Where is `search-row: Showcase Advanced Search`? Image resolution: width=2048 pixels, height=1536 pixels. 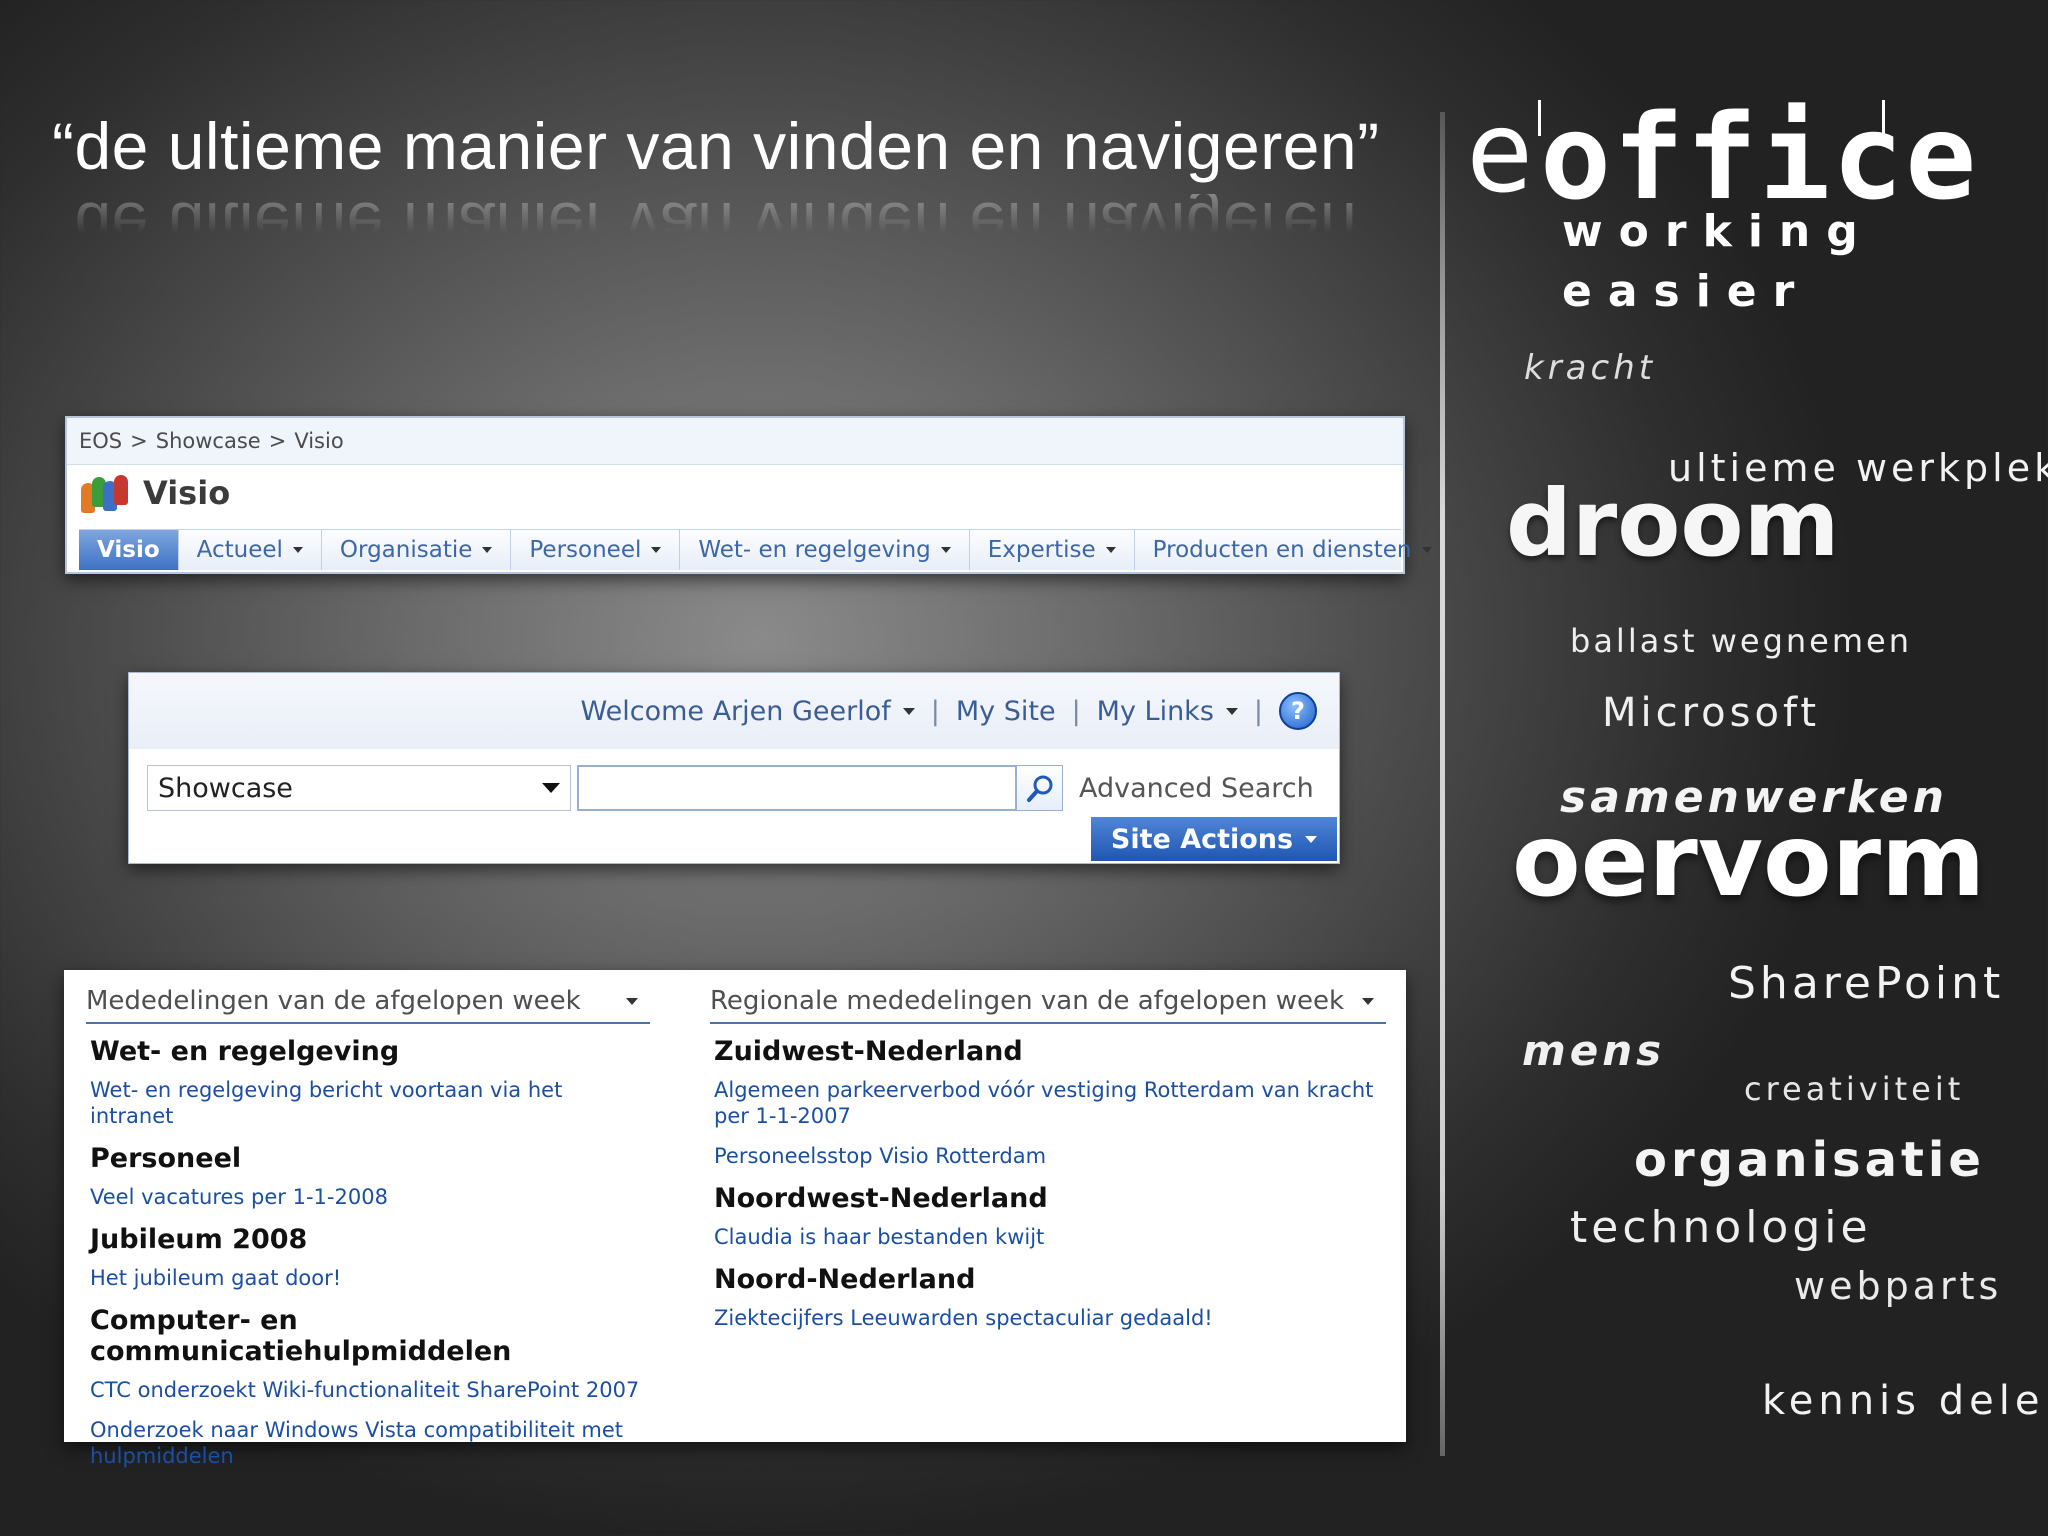
search-row: Showcase Advanced Search is located at coordinates (730, 788).